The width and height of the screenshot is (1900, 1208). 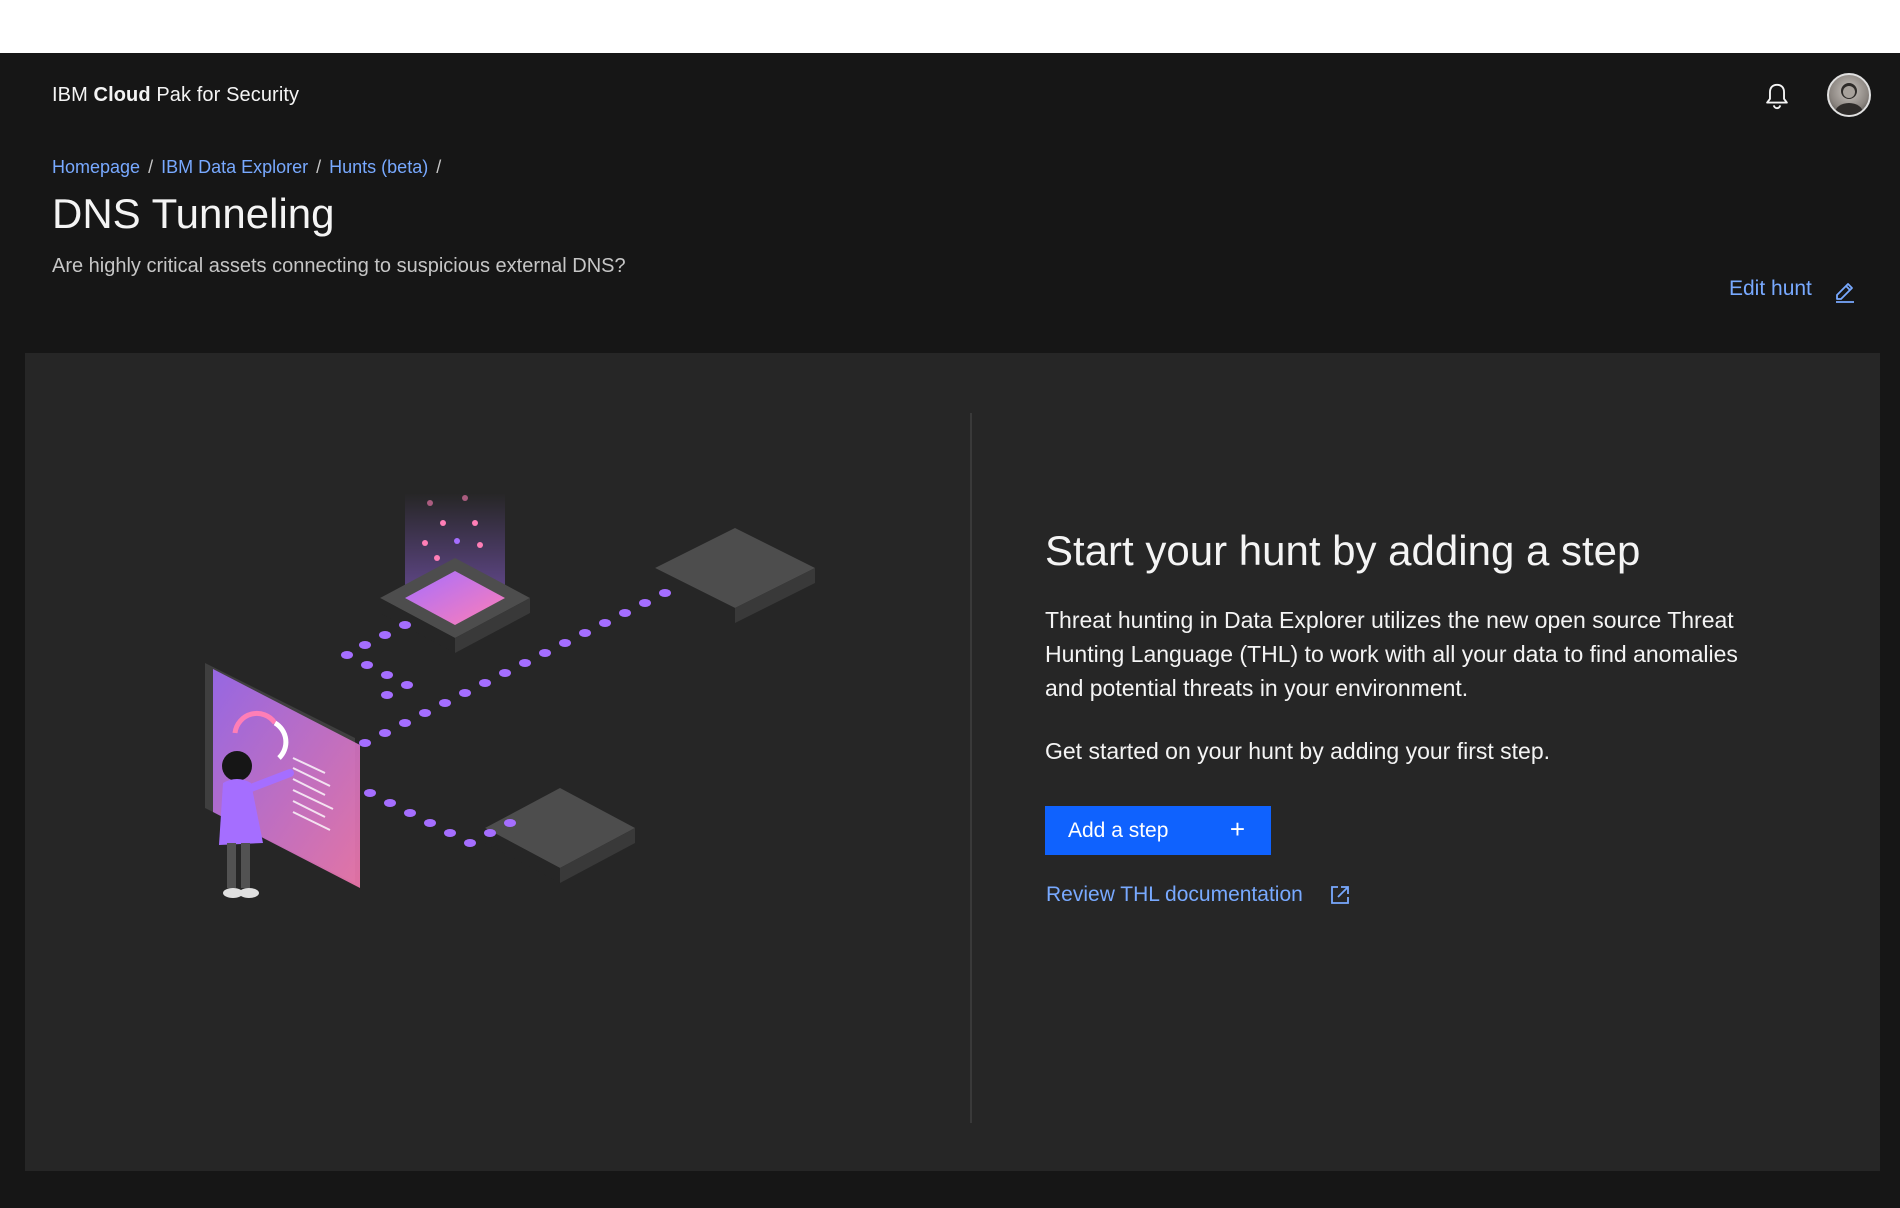 I want to click on breadcrumb-data-explorer: IBM Data Explorer, so click(x=234, y=167).